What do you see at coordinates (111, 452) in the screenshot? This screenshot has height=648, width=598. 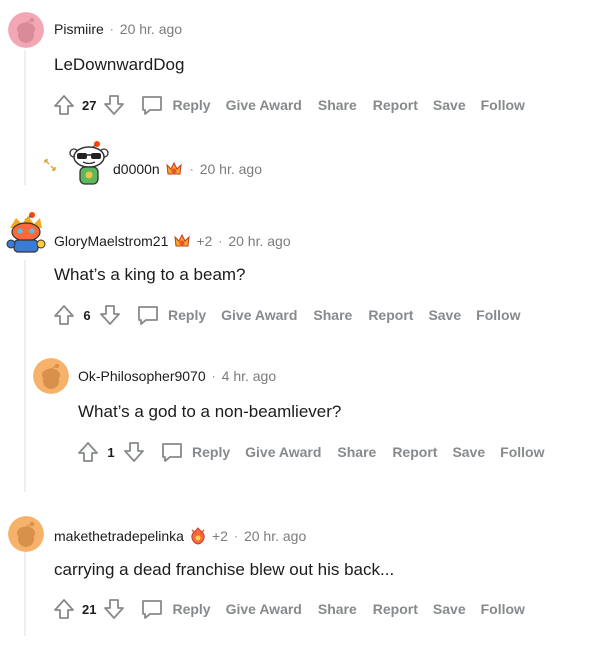 I see `vote-score: 1` at bounding box center [111, 452].